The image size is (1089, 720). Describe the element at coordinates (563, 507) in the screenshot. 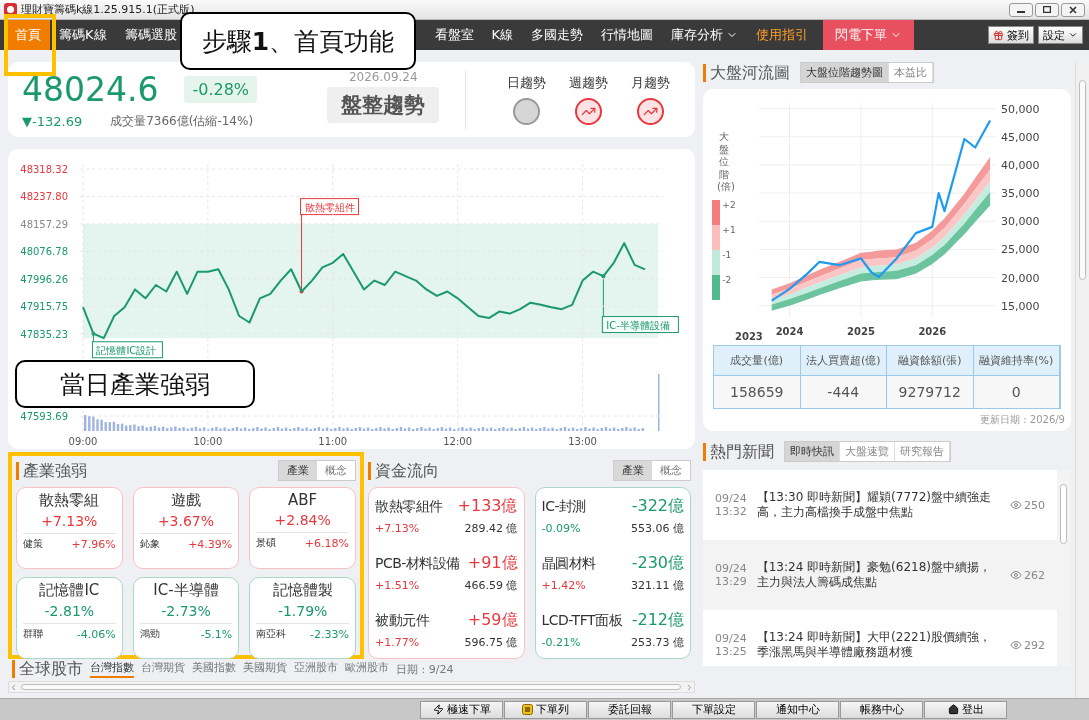

I see `industry-name: IC-封測` at that location.